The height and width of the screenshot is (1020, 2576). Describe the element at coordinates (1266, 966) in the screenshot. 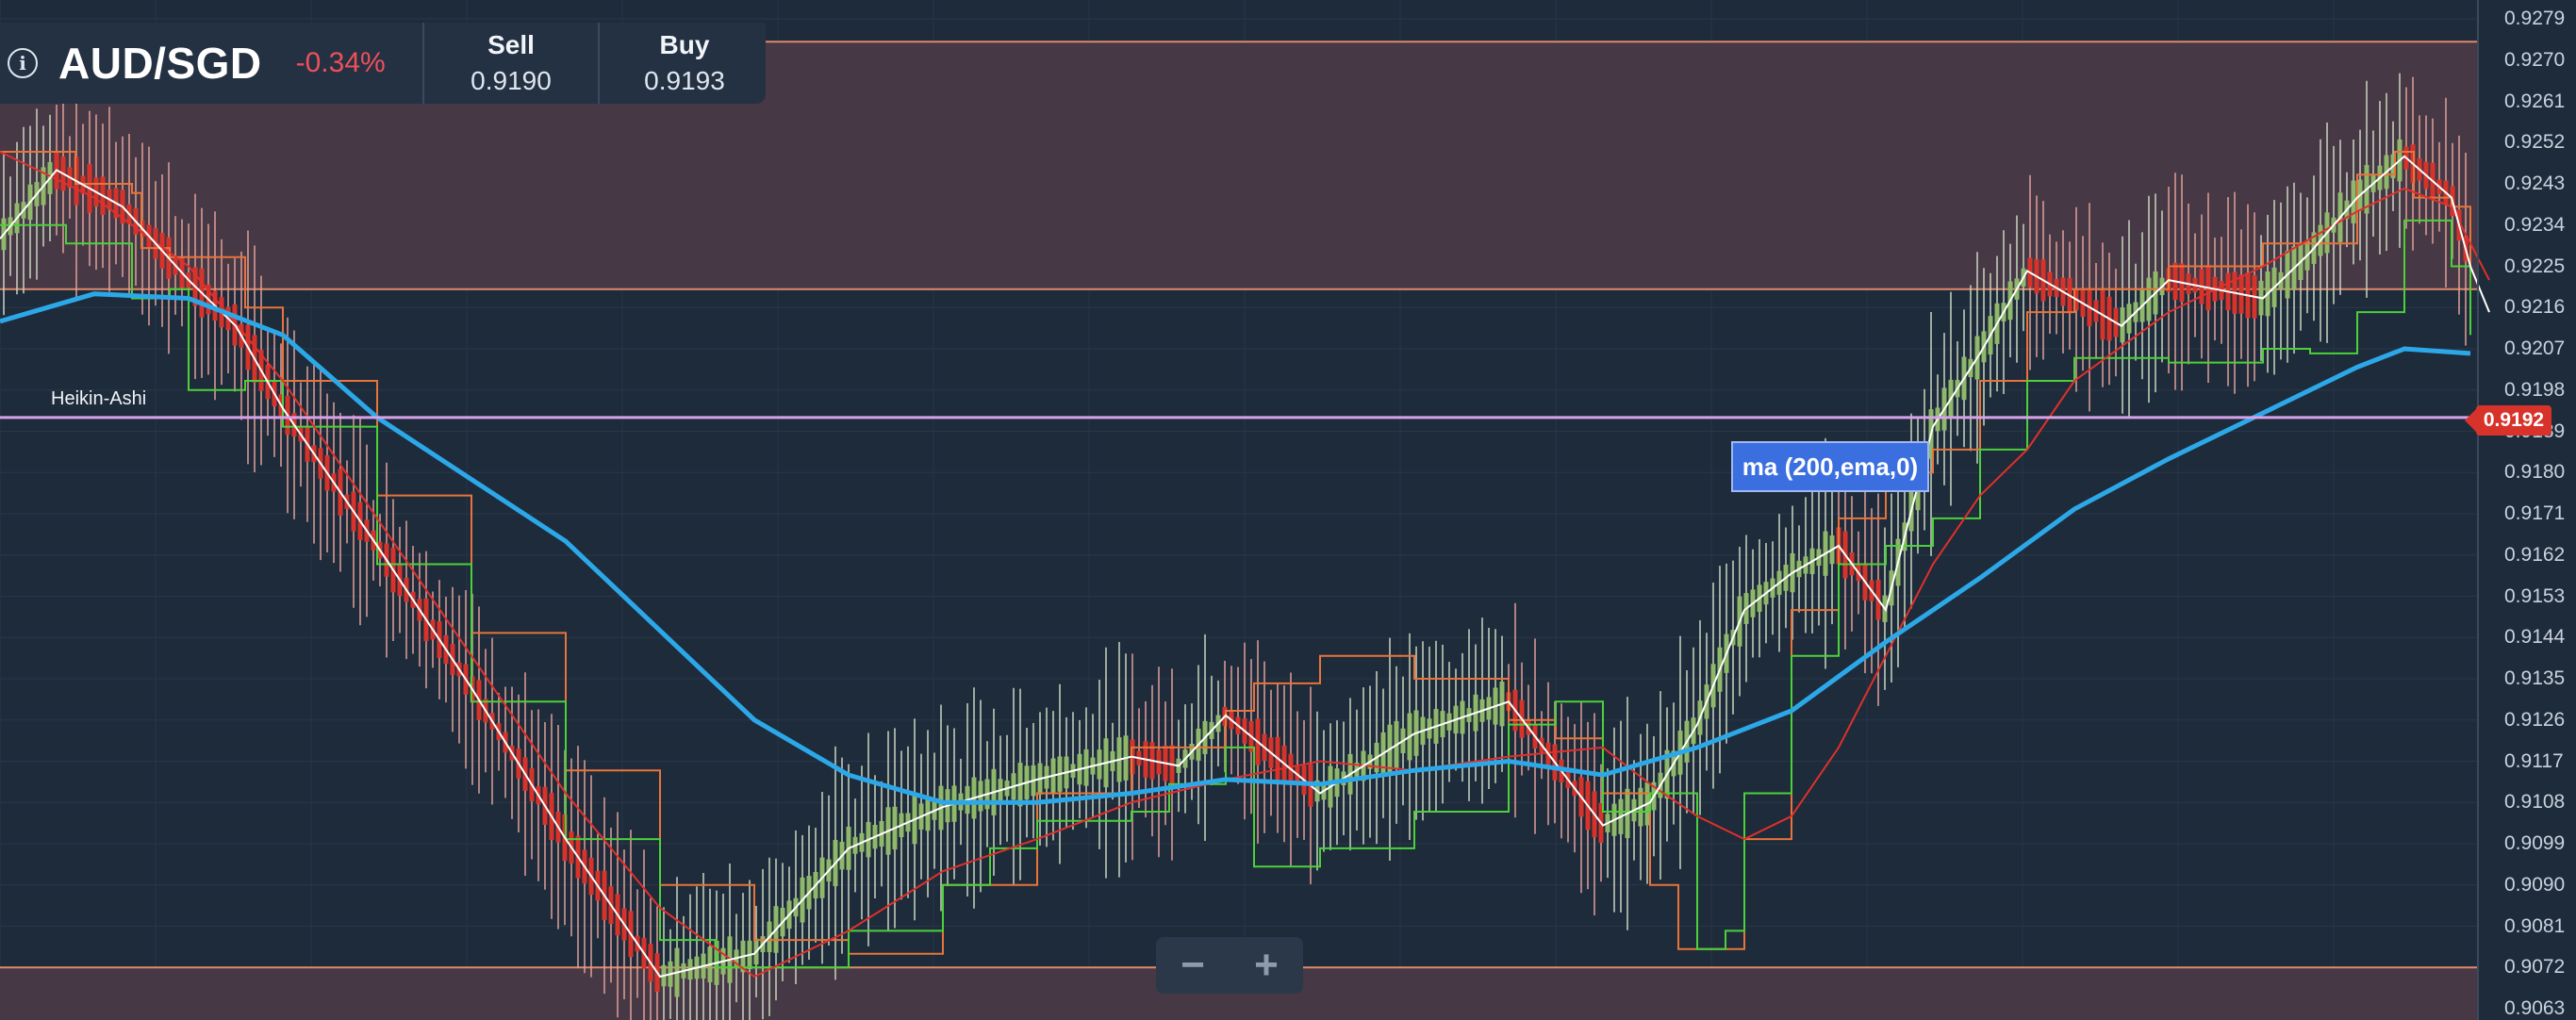

I see `zoom-in-button: +` at that location.